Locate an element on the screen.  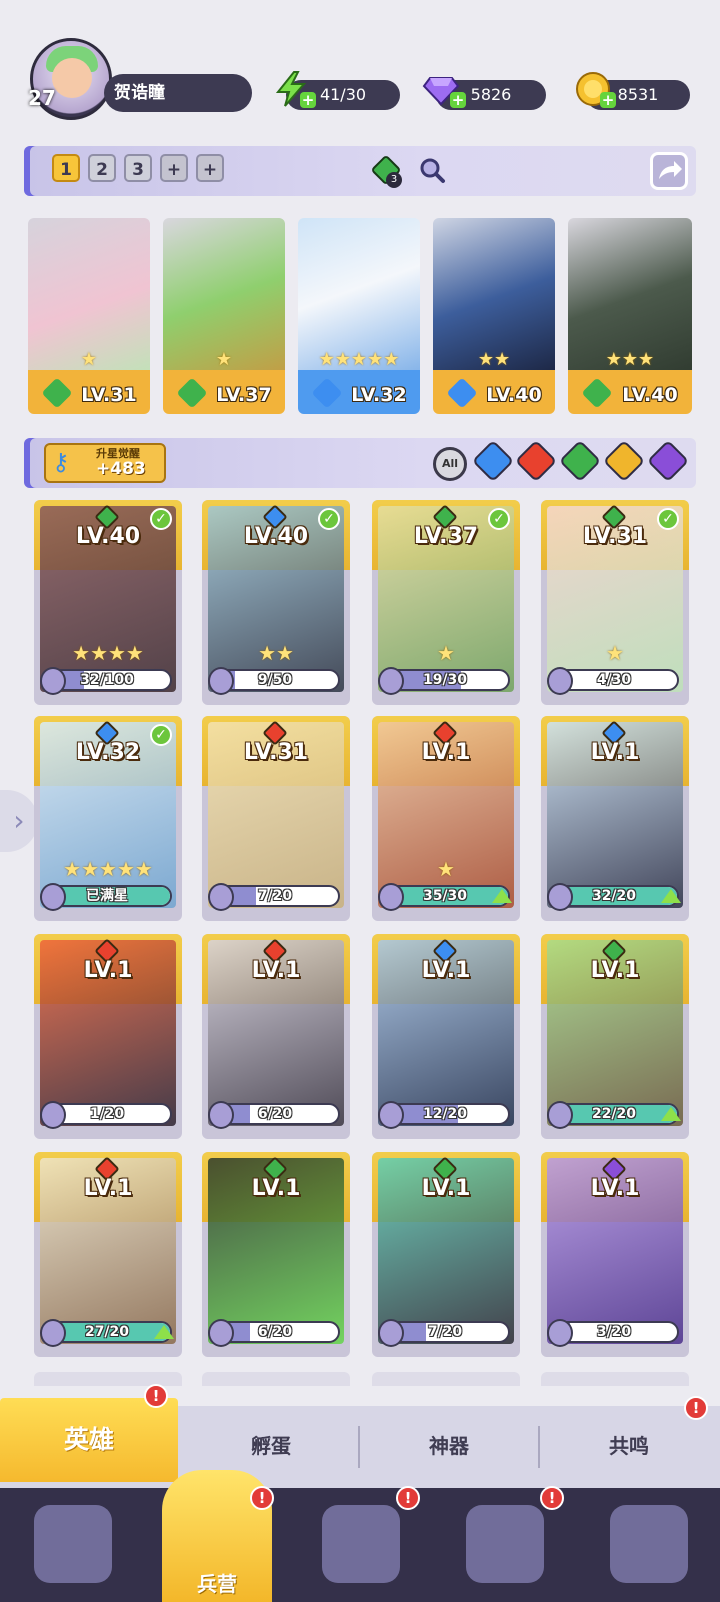
hero-stars: ★★★ is located at coordinates (630, 359).